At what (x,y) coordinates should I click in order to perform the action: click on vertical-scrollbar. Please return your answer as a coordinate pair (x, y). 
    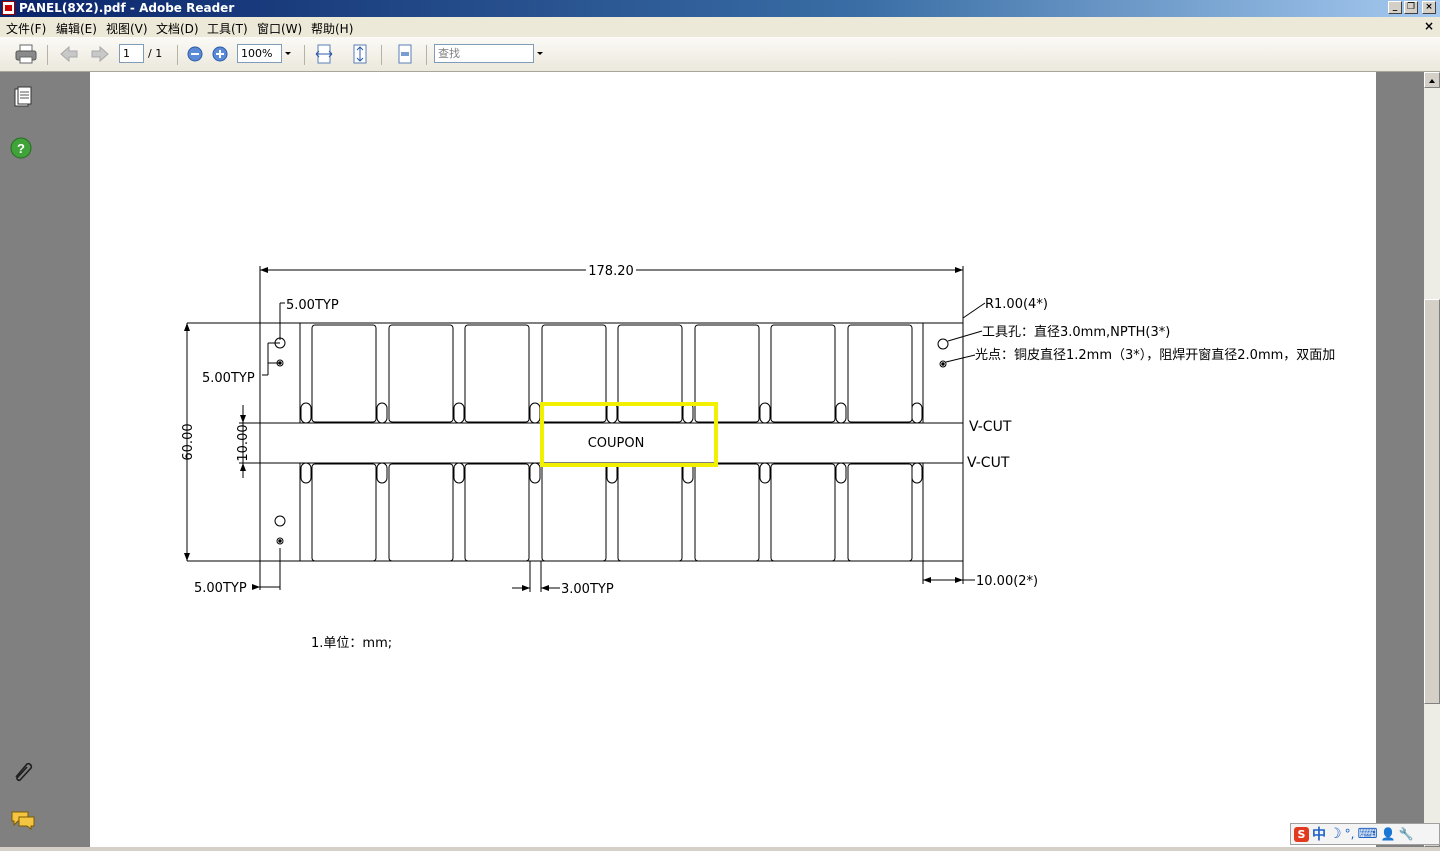
    Looking at the image, I should click on (1432, 459).